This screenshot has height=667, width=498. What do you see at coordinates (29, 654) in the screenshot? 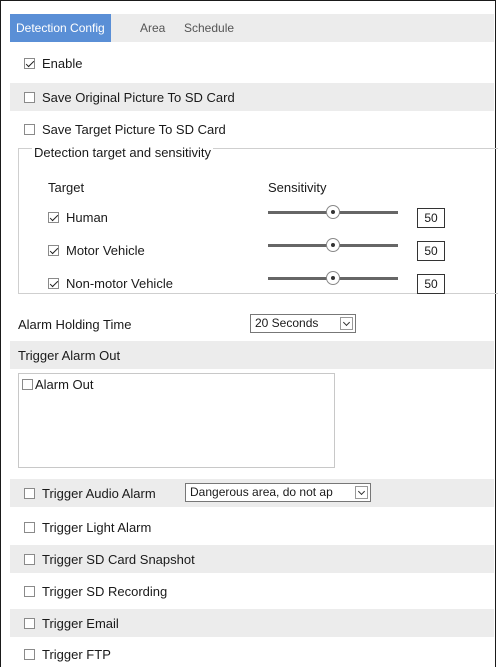
I see `trigger-ftp-checkbox` at bounding box center [29, 654].